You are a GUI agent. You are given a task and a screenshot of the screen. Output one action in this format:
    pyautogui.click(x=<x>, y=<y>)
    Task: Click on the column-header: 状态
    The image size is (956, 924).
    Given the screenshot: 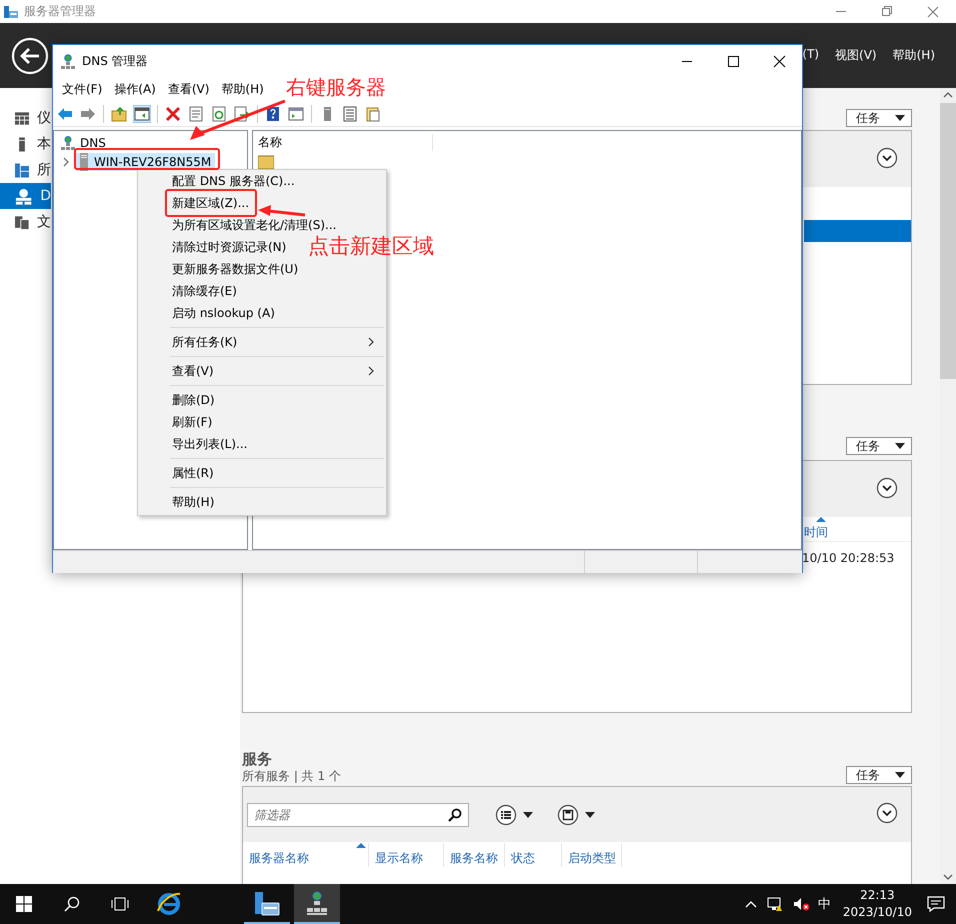 What is the action you would take?
    pyautogui.click(x=533, y=855)
    